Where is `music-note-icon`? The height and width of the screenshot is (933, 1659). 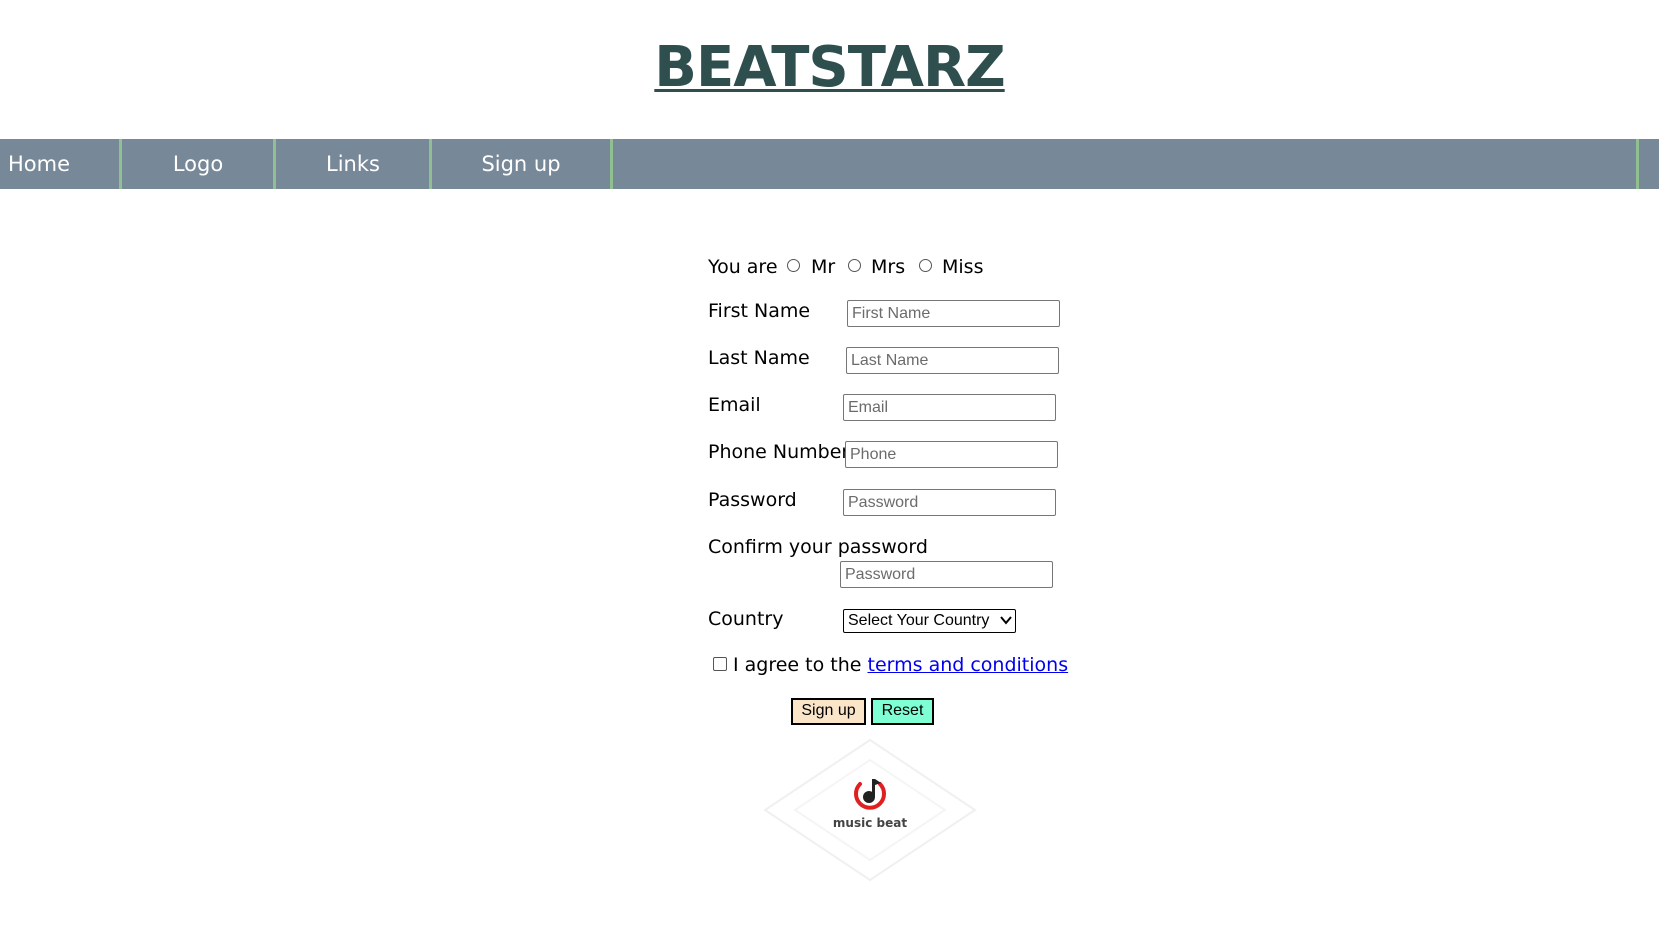 music-note-icon is located at coordinates (870, 794).